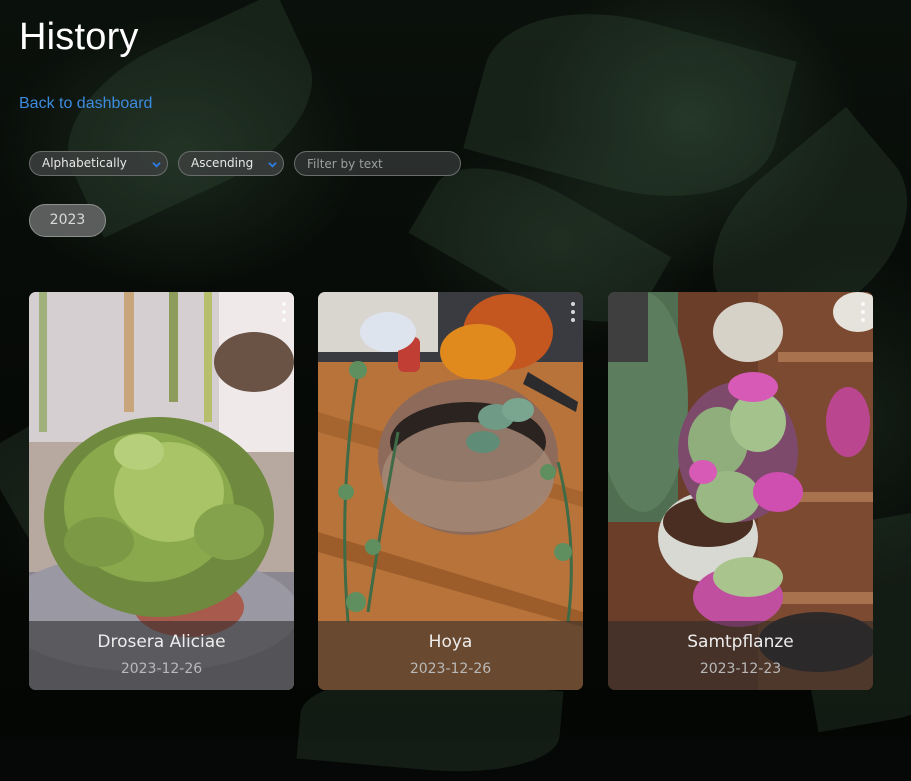 The width and height of the screenshot is (911, 781). Describe the element at coordinates (67, 220) in the screenshot. I see `year-filter-chip: 2023` at that location.